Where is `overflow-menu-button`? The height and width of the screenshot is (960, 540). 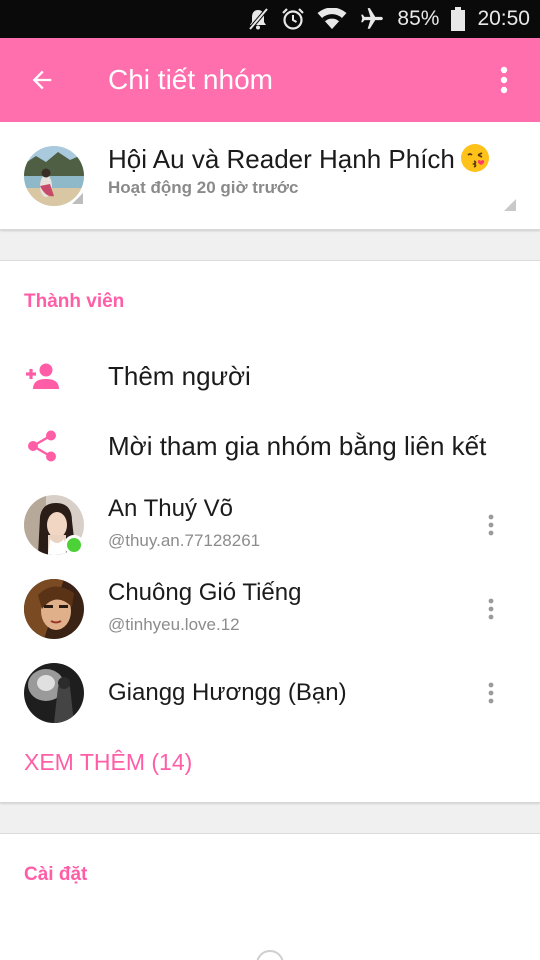
overflow-menu-button is located at coordinates (504, 80).